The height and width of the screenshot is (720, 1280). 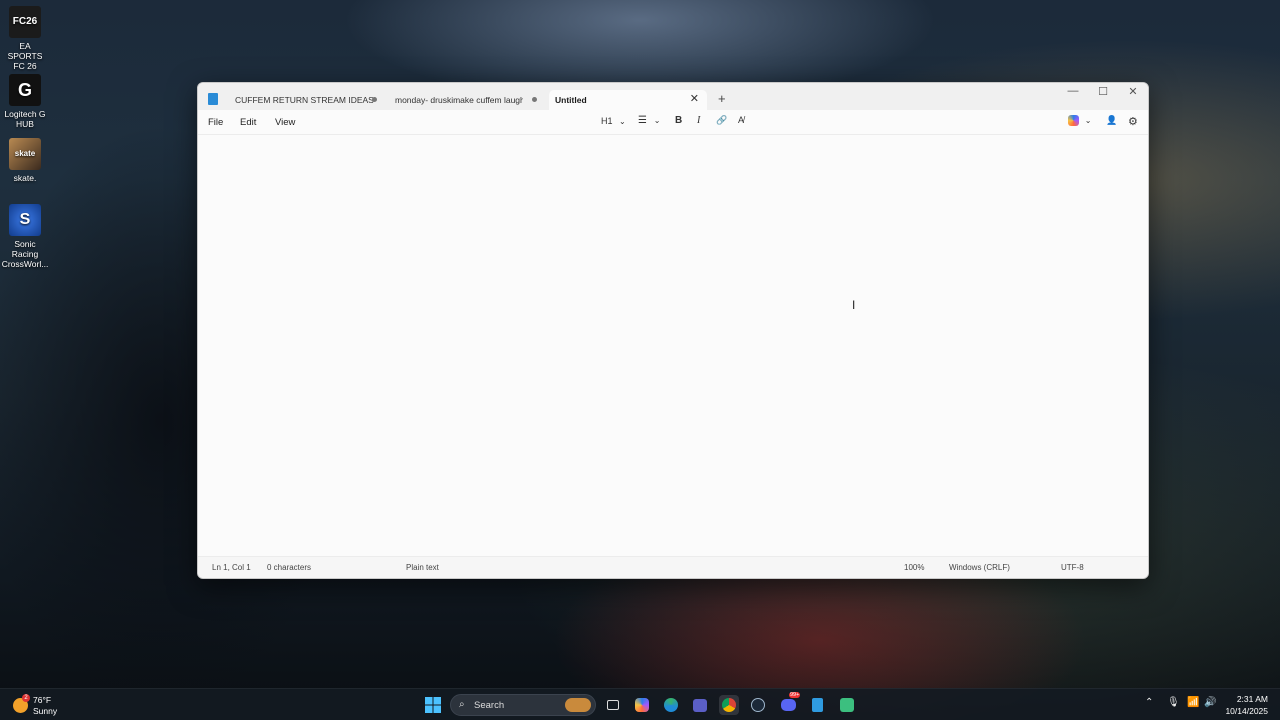 I want to click on taskbar-search-box: ⌕, so click(x=523, y=705).